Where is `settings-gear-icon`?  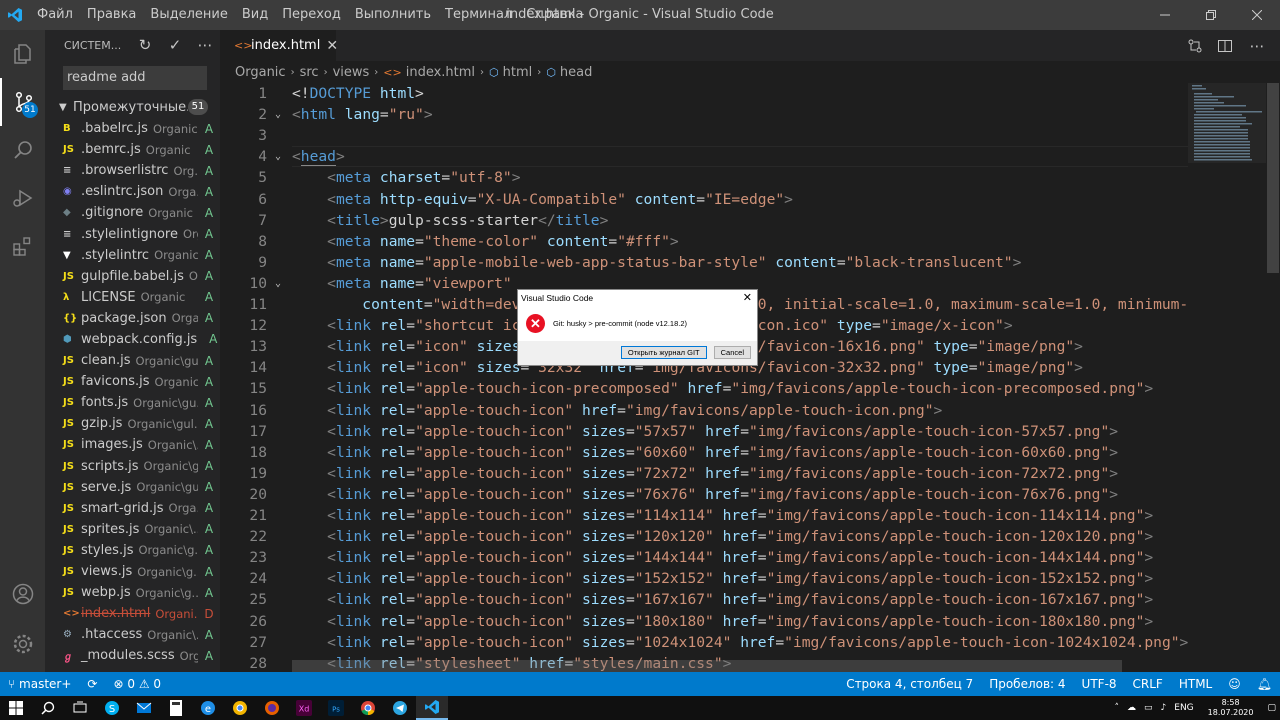 settings-gear-icon is located at coordinates (22, 644).